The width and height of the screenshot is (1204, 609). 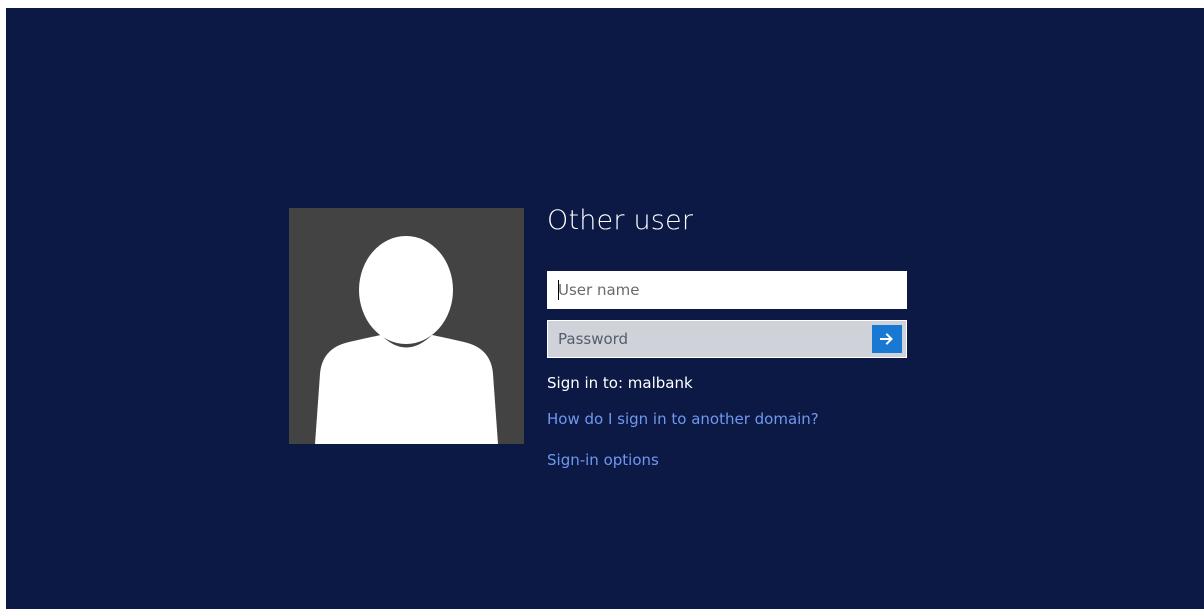 I want to click on submit-button, so click(x=888, y=339).